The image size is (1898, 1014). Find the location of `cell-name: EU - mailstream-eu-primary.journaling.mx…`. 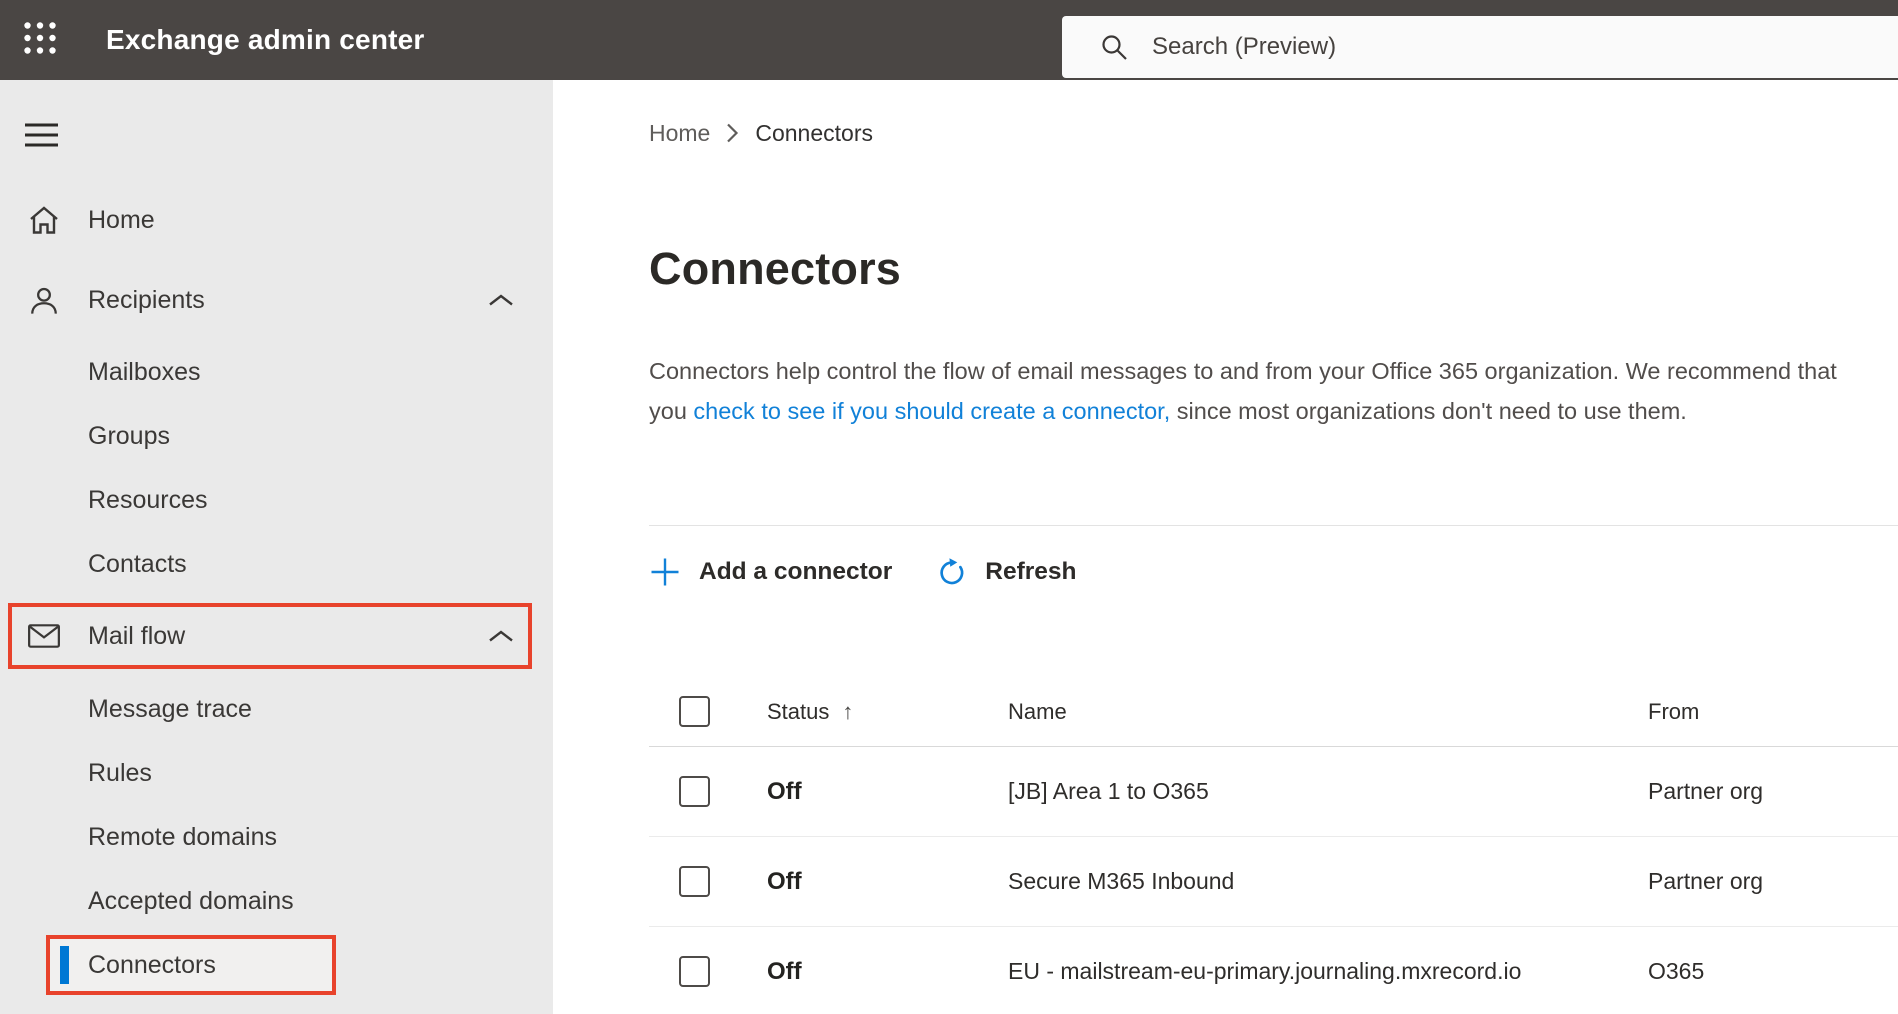

cell-name: EU - mailstream-eu-primary.journaling.mx… is located at coordinates (1328, 971).